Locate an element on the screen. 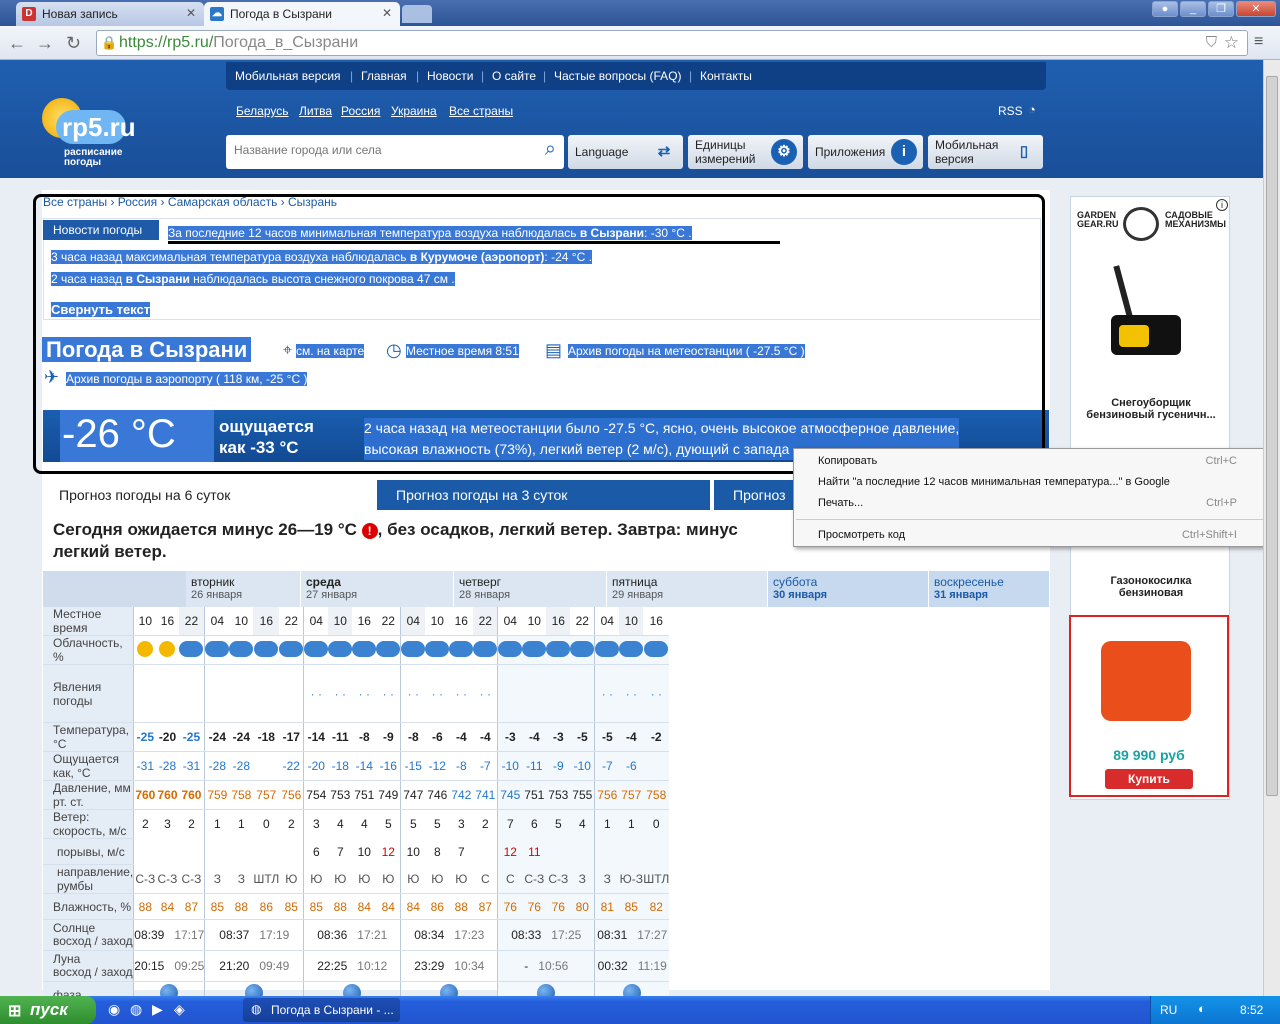  humidity-cell: 87 is located at coordinates (191, 906).